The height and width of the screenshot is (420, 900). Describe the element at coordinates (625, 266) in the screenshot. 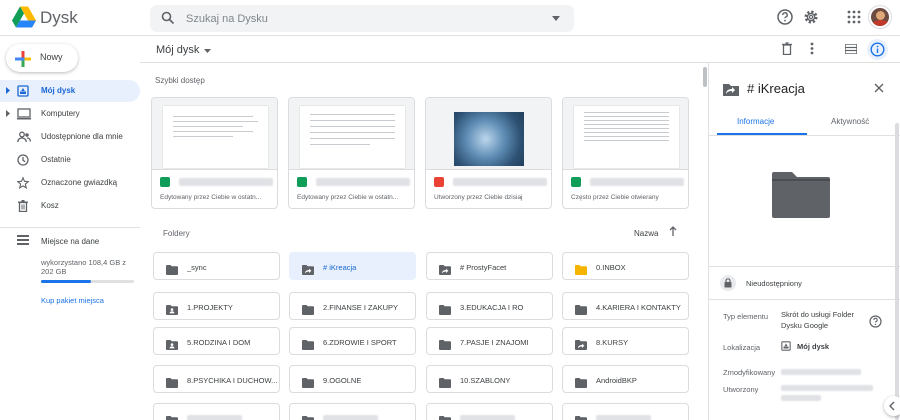

I see `folder-card: 0.INBOX` at that location.